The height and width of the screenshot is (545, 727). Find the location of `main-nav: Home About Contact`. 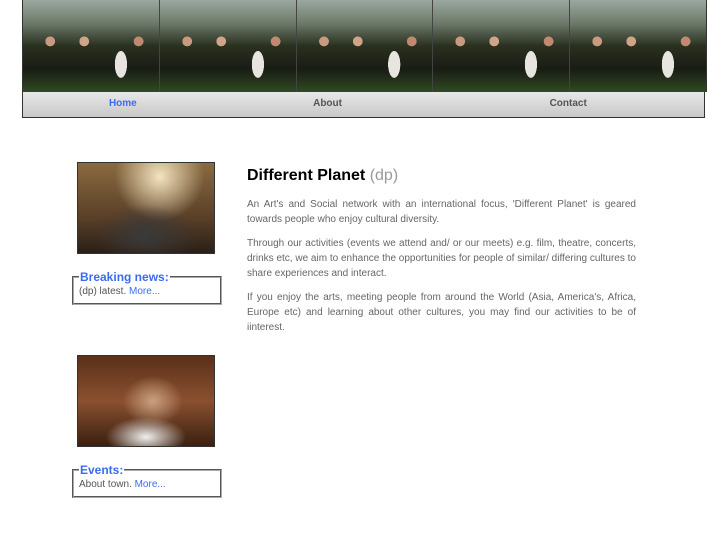

main-nav: Home About Contact is located at coordinates (363, 105).